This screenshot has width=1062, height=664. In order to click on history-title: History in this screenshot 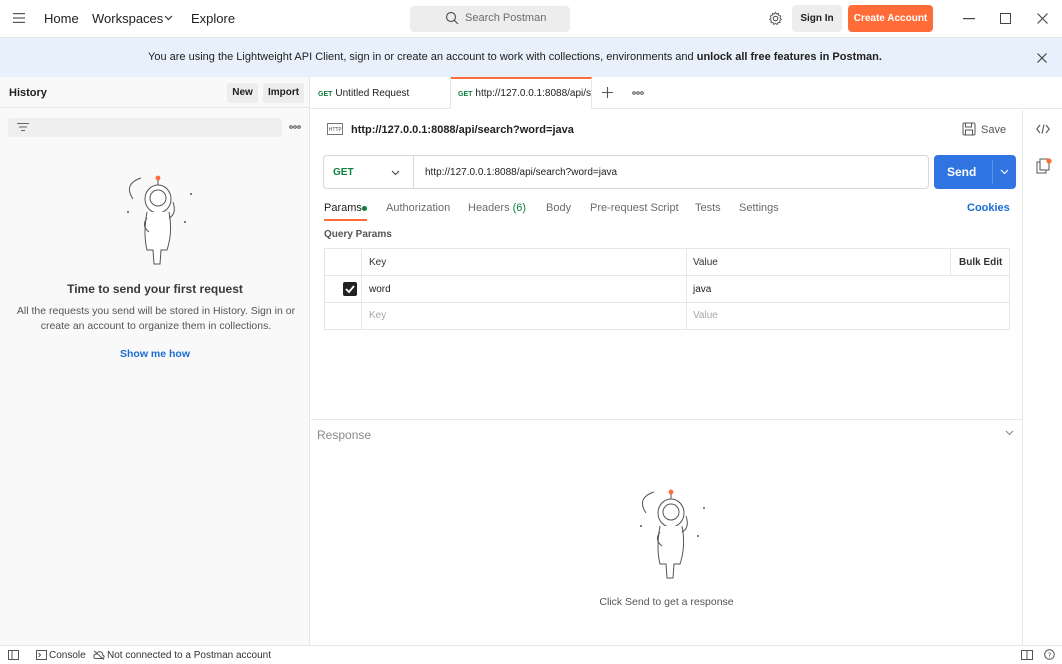, I will do `click(28, 93)`.